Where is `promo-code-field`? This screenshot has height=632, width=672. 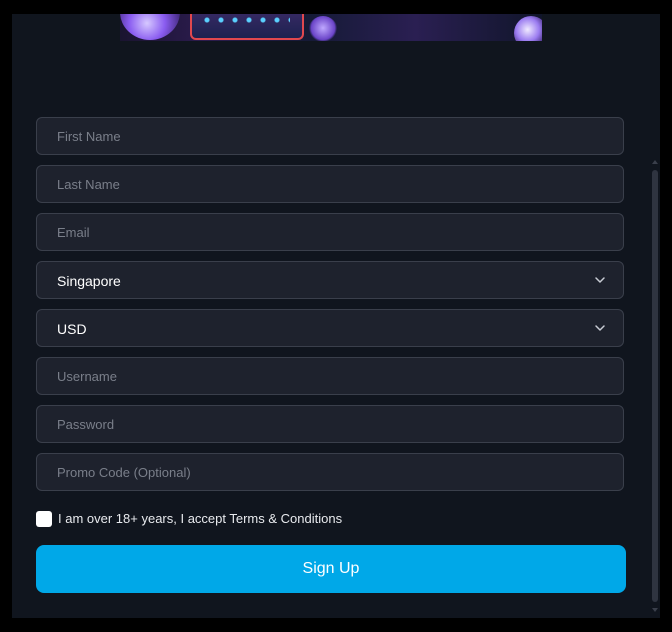 promo-code-field is located at coordinates (330, 472).